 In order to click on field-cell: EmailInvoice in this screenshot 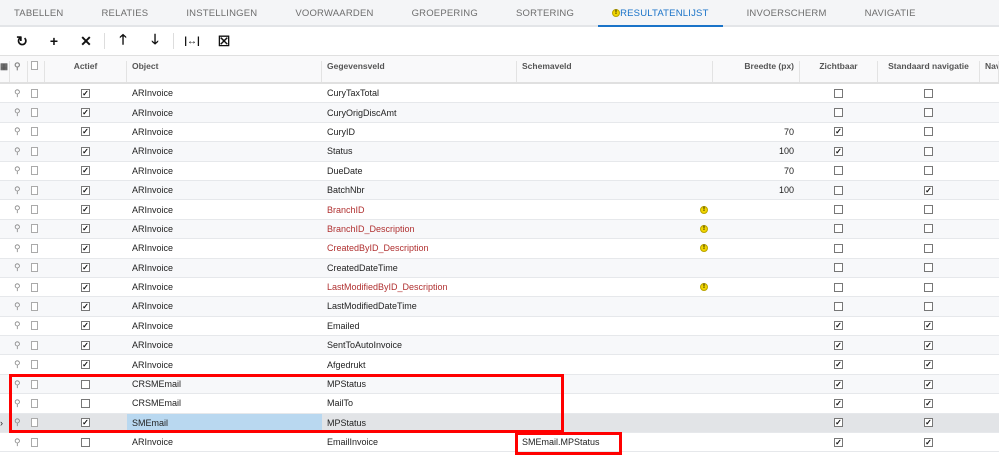, I will do `click(419, 442)`.